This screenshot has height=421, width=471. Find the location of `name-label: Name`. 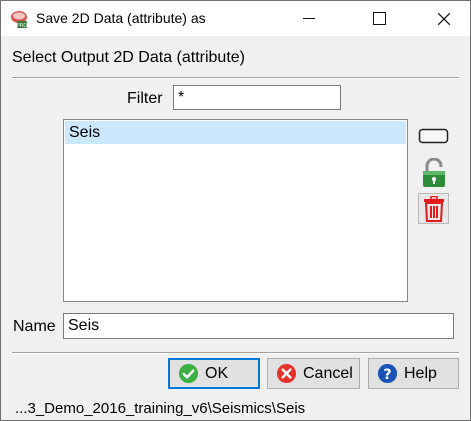

name-label: Name is located at coordinates (34, 326).